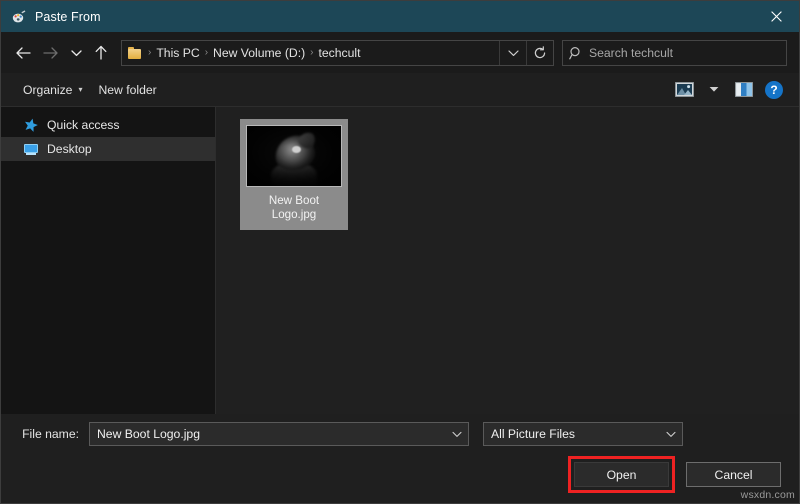 This screenshot has height=504, width=800. What do you see at coordinates (69, 149) in the screenshot?
I see `sidebar-item-label: Desktop` at bounding box center [69, 149].